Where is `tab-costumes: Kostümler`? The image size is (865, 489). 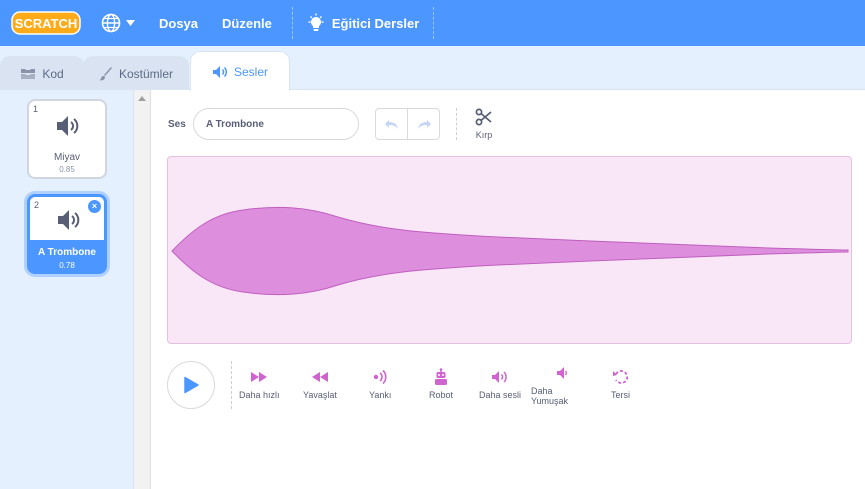
tab-costumes: Kostümler is located at coordinates (136, 73).